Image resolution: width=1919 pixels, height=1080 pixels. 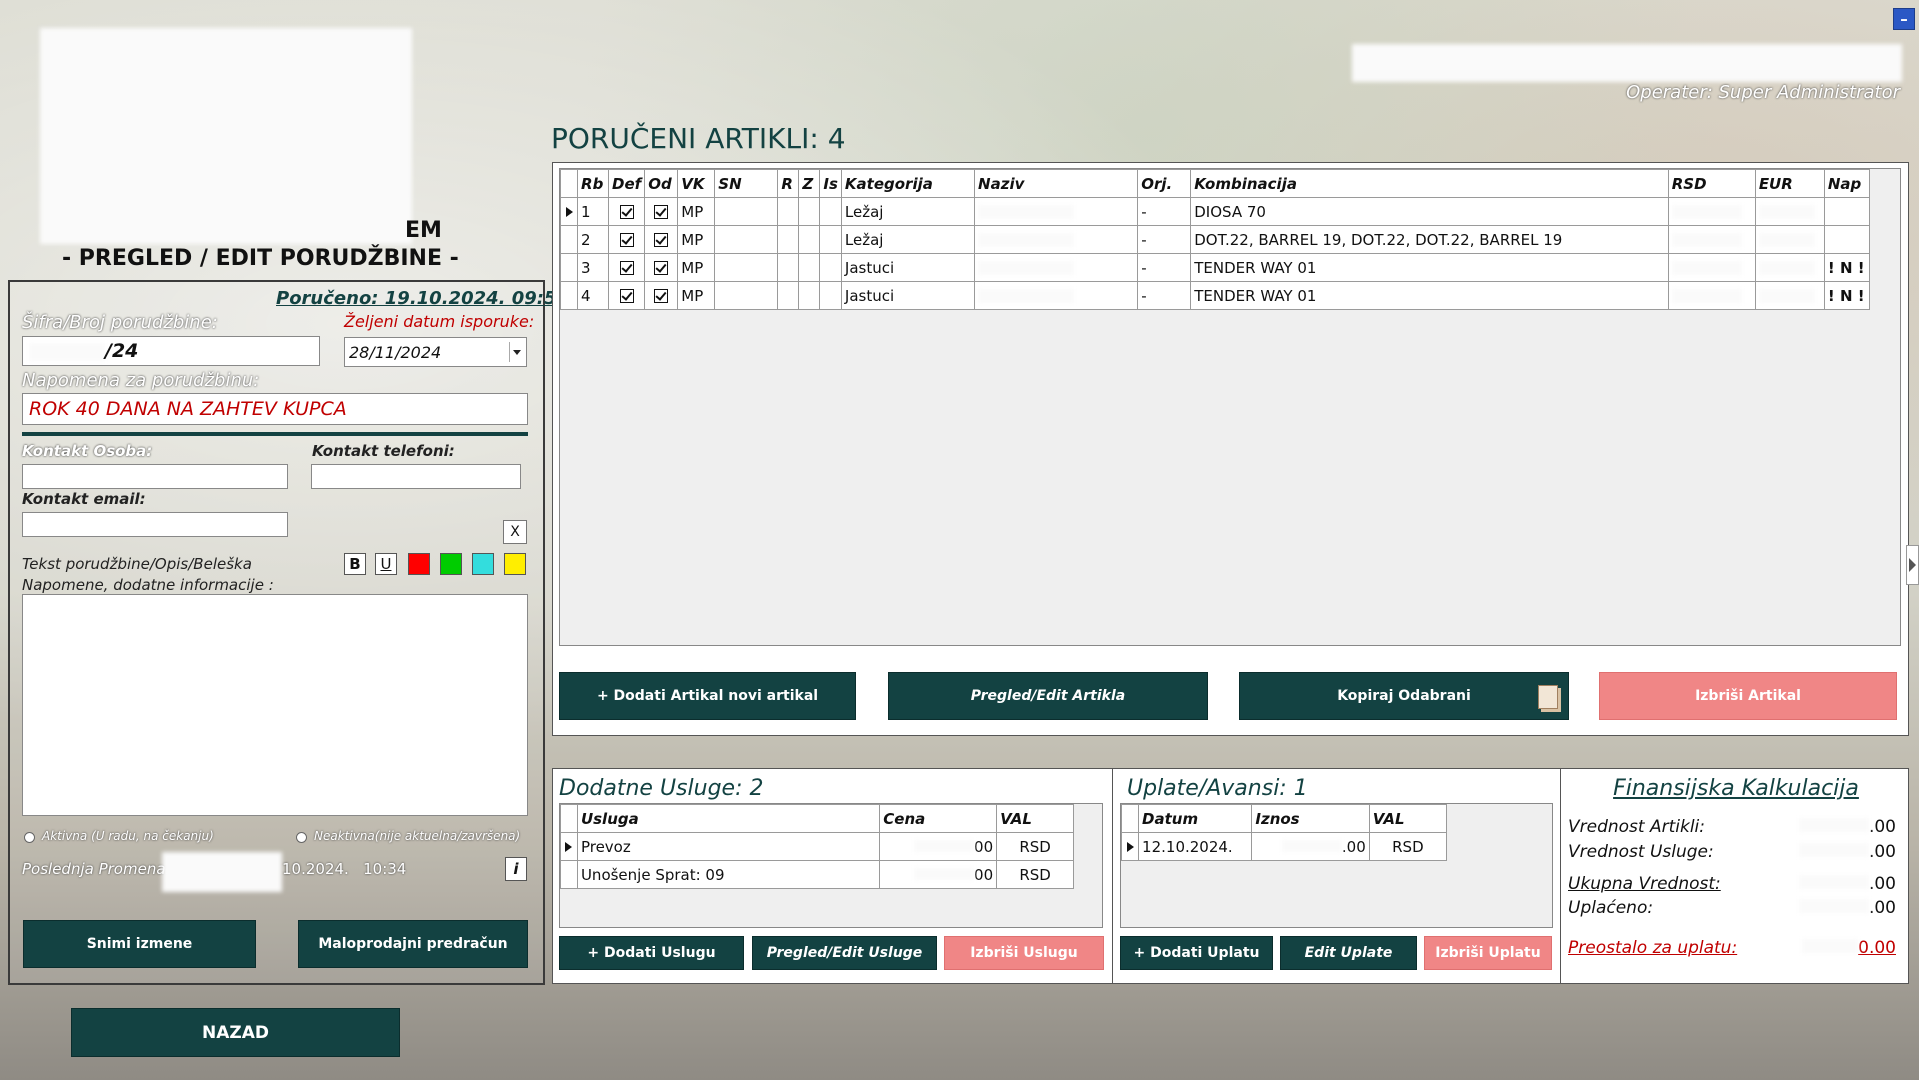 What do you see at coordinates (1786, 295) in the screenshot?
I see `eur-redacted` at bounding box center [1786, 295].